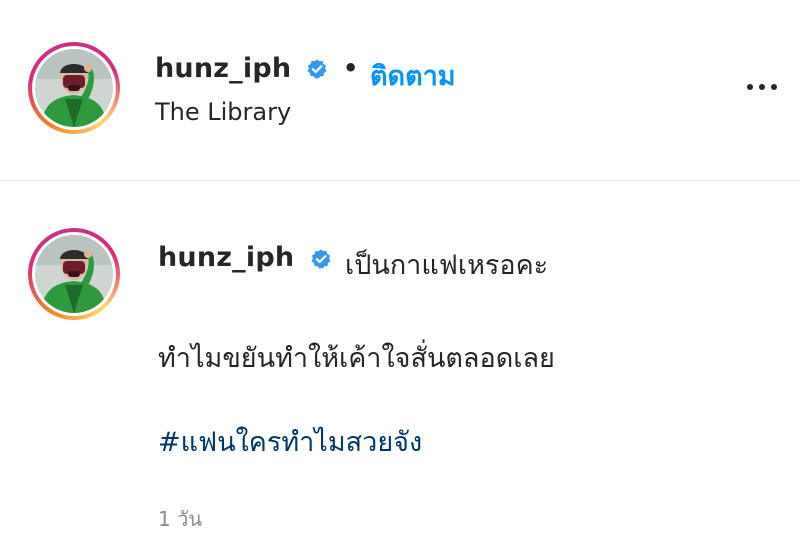 This screenshot has width=800, height=554. Describe the element at coordinates (413, 75) in the screenshot. I see `follow-button: ติดตาม` at that location.